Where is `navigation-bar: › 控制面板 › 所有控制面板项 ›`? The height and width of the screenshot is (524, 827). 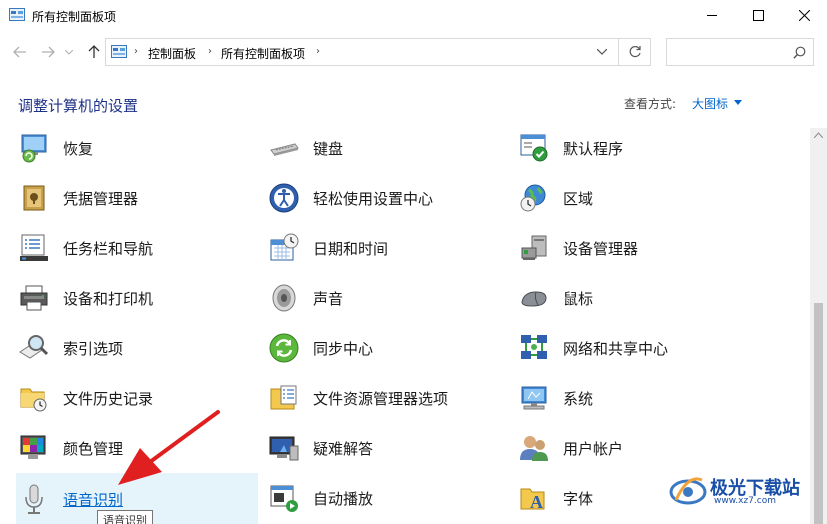 navigation-bar: › 控制面板 › 所有控制面板项 › is located at coordinates (413, 52).